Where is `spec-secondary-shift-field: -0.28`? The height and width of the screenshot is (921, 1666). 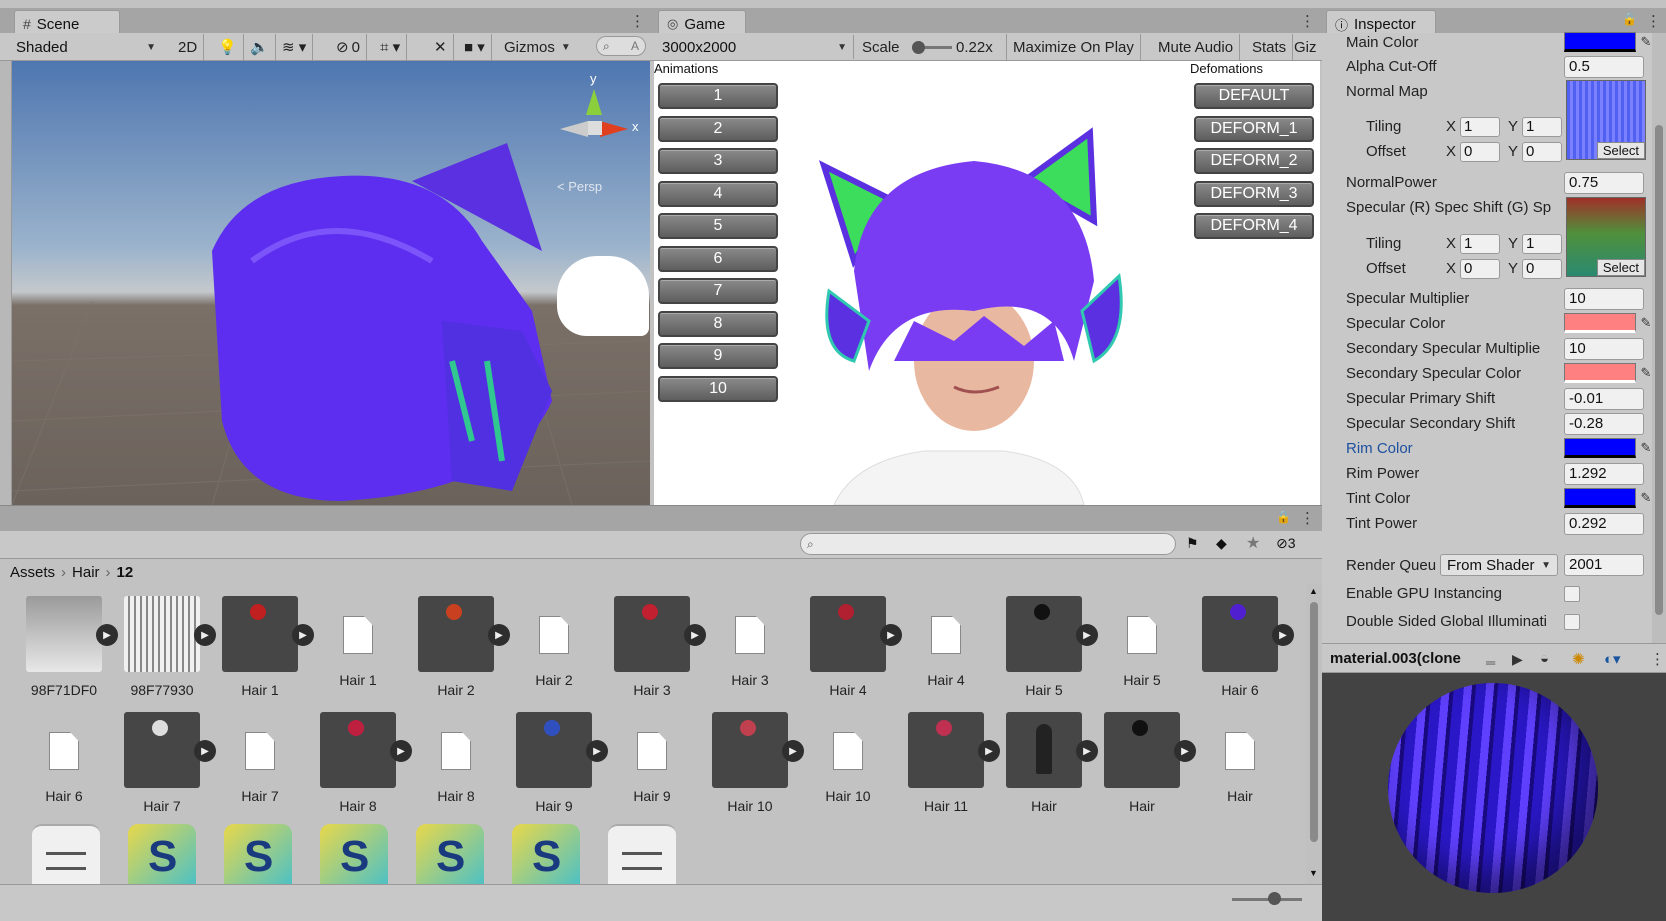 spec-secondary-shift-field: -0.28 is located at coordinates (1604, 424).